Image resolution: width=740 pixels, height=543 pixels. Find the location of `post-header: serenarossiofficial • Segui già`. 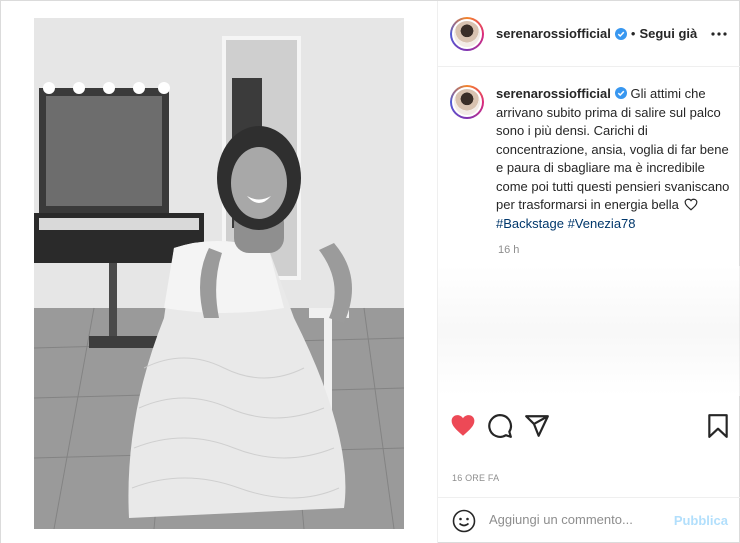

post-header: serenarossiofficial • Segui già is located at coordinates (589, 34).